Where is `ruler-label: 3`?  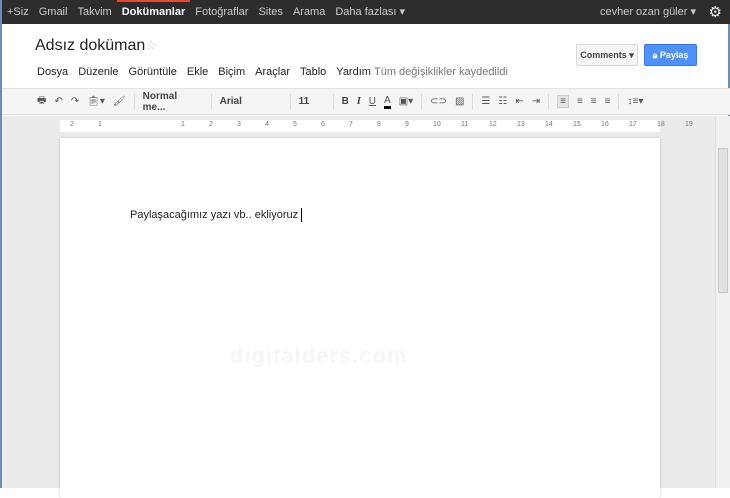
ruler-label: 3 is located at coordinates (239, 124).